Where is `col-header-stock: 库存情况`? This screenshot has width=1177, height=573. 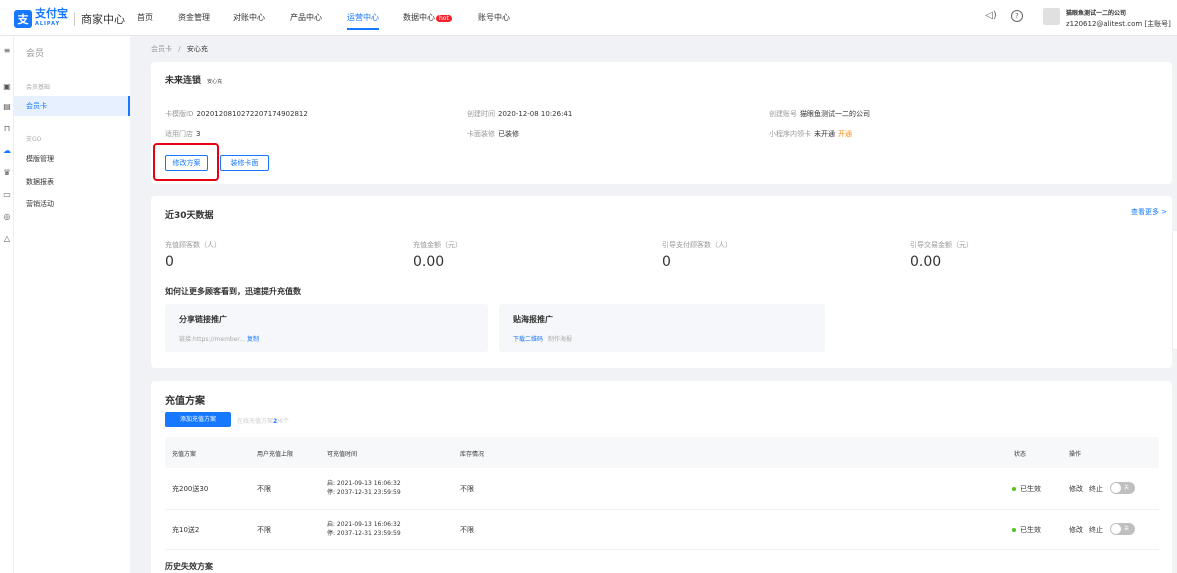
col-header-stock: 库存情况 is located at coordinates (472, 454).